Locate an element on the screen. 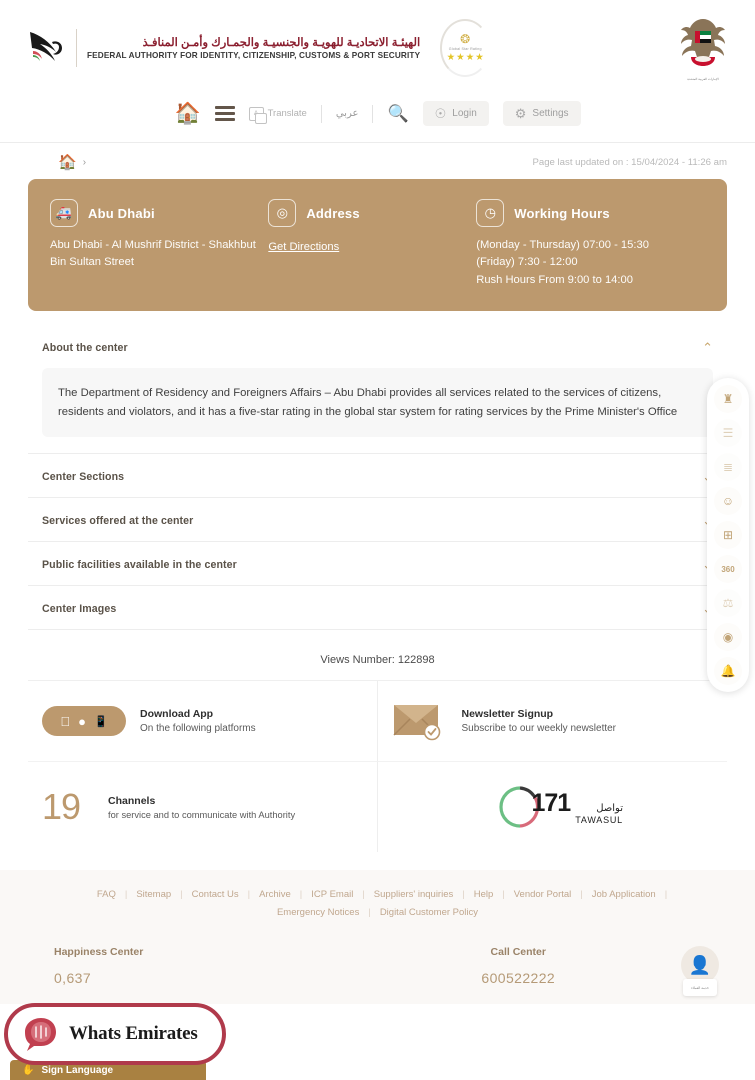  happiness-center-block: Happiness Center 0,637 is located at coordinates (196, 966).